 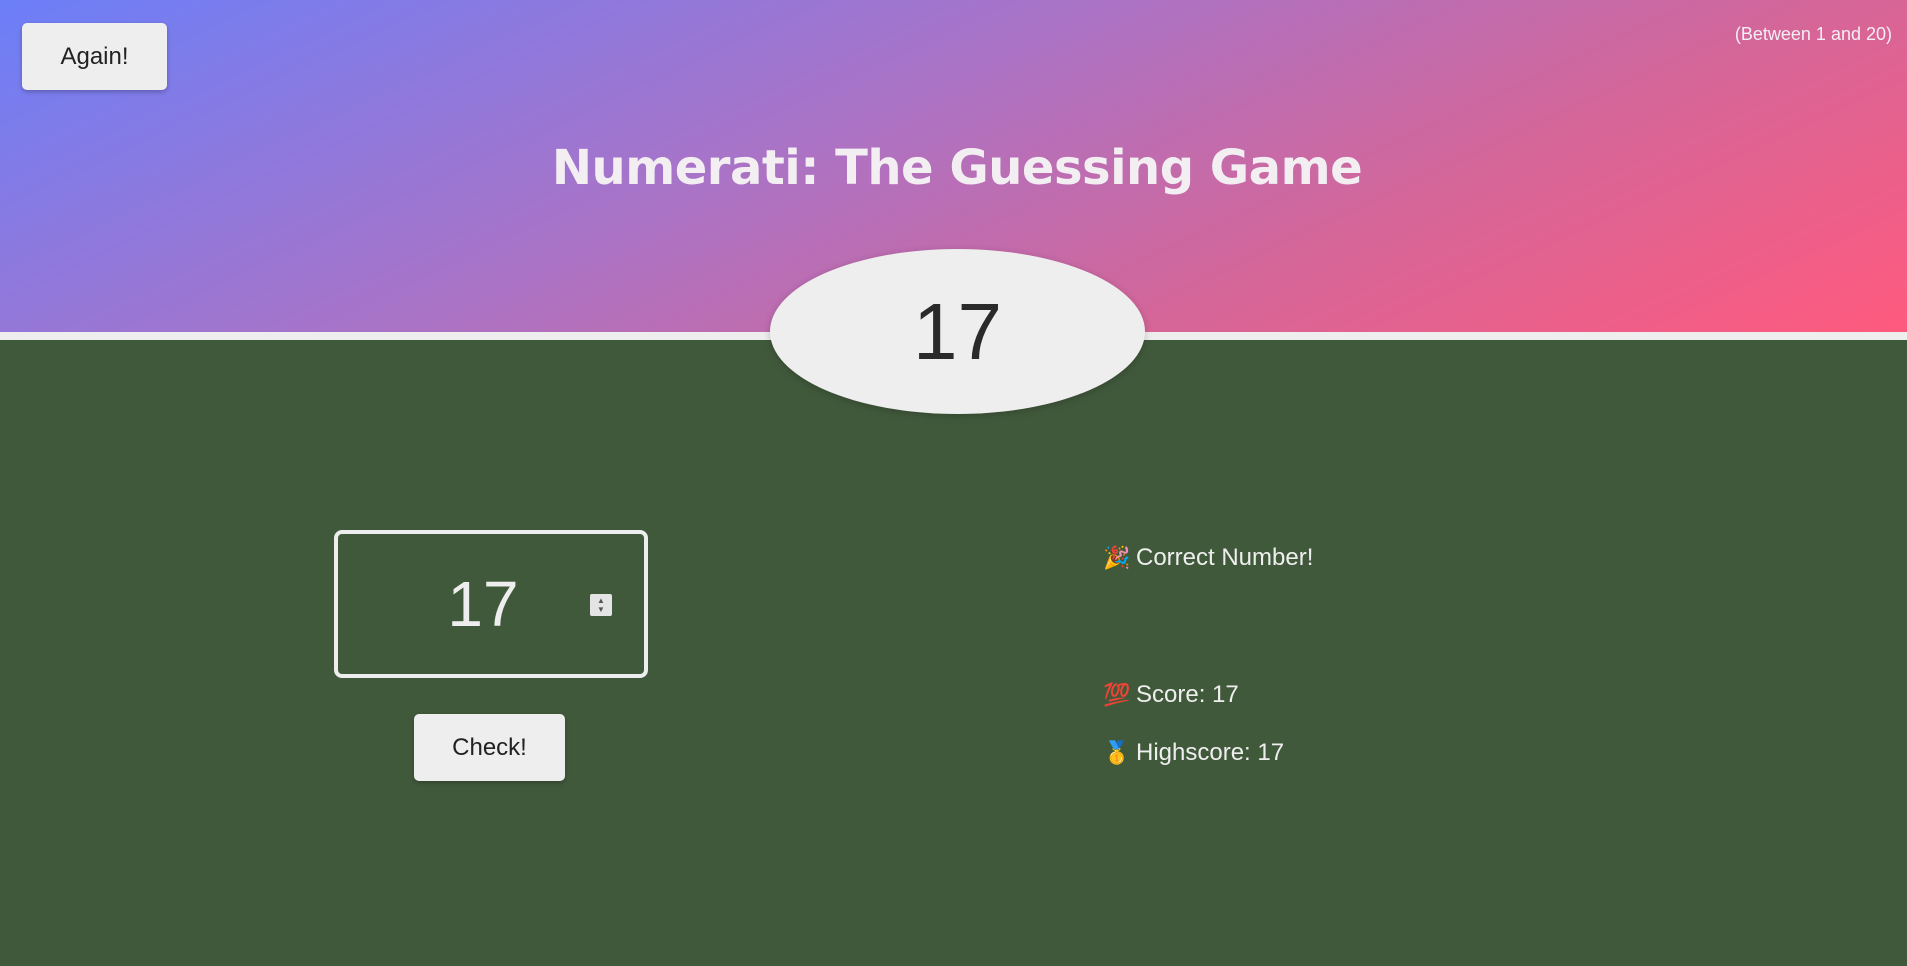 I want to click on spinner-down-icon: ▼, so click(x=601, y=609).